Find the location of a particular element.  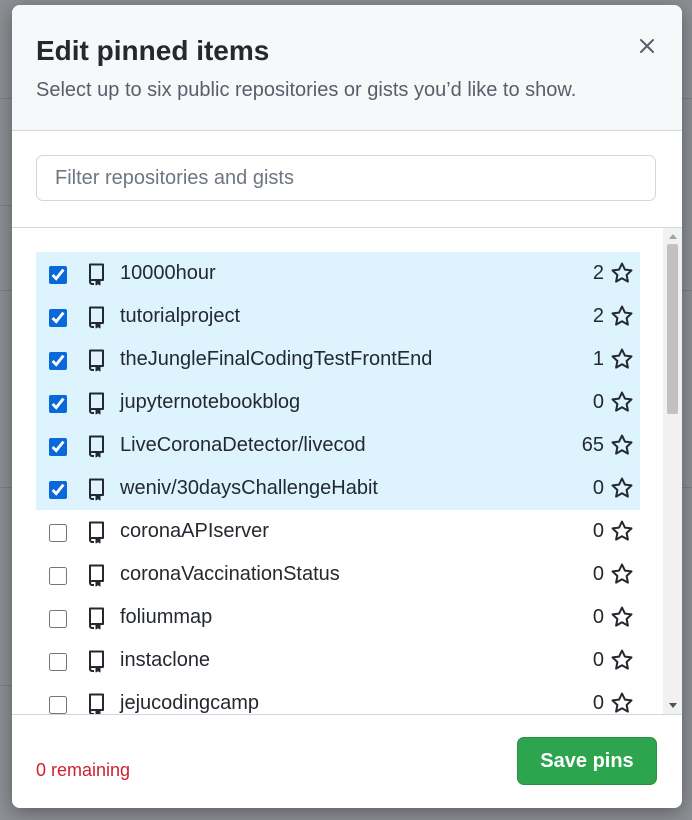

remaining-count: 0 remaining is located at coordinates (83, 770).